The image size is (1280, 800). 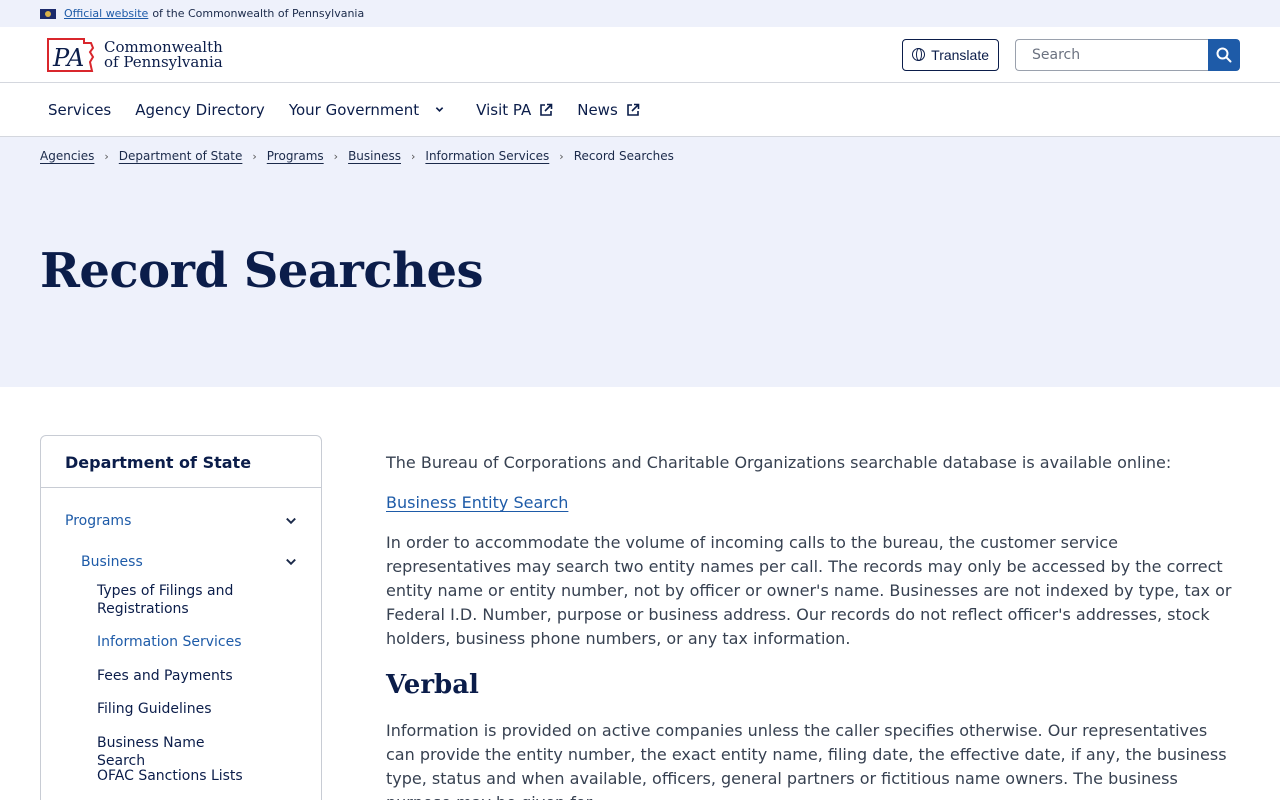 I want to click on nav-agency-directory-label: Agency Directory, so click(x=200, y=109).